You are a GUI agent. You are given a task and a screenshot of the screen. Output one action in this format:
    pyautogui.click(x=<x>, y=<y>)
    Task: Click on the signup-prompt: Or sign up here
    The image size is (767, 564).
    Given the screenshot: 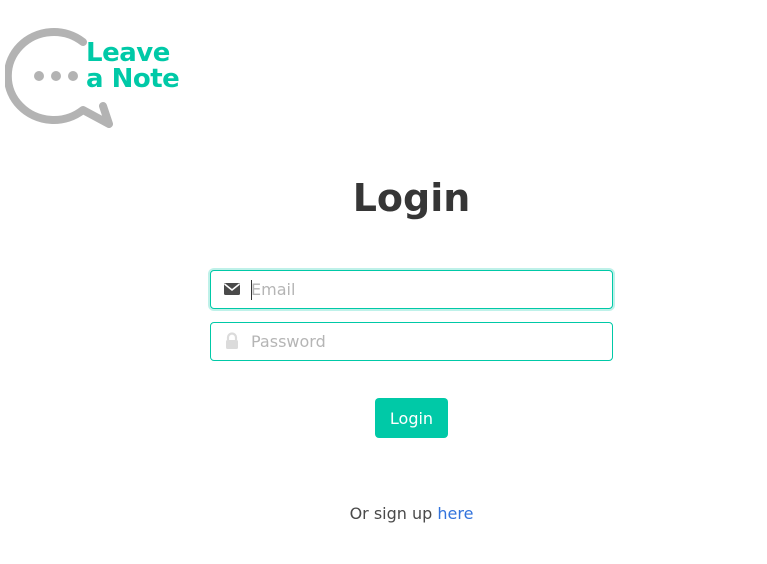 What is the action you would take?
    pyautogui.click(x=383, y=513)
    